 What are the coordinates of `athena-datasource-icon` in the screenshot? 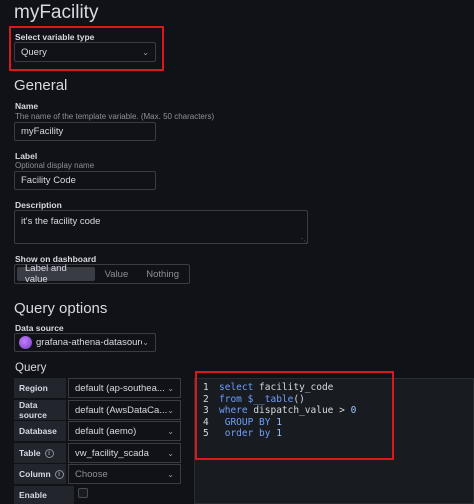 It's located at (25, 342).